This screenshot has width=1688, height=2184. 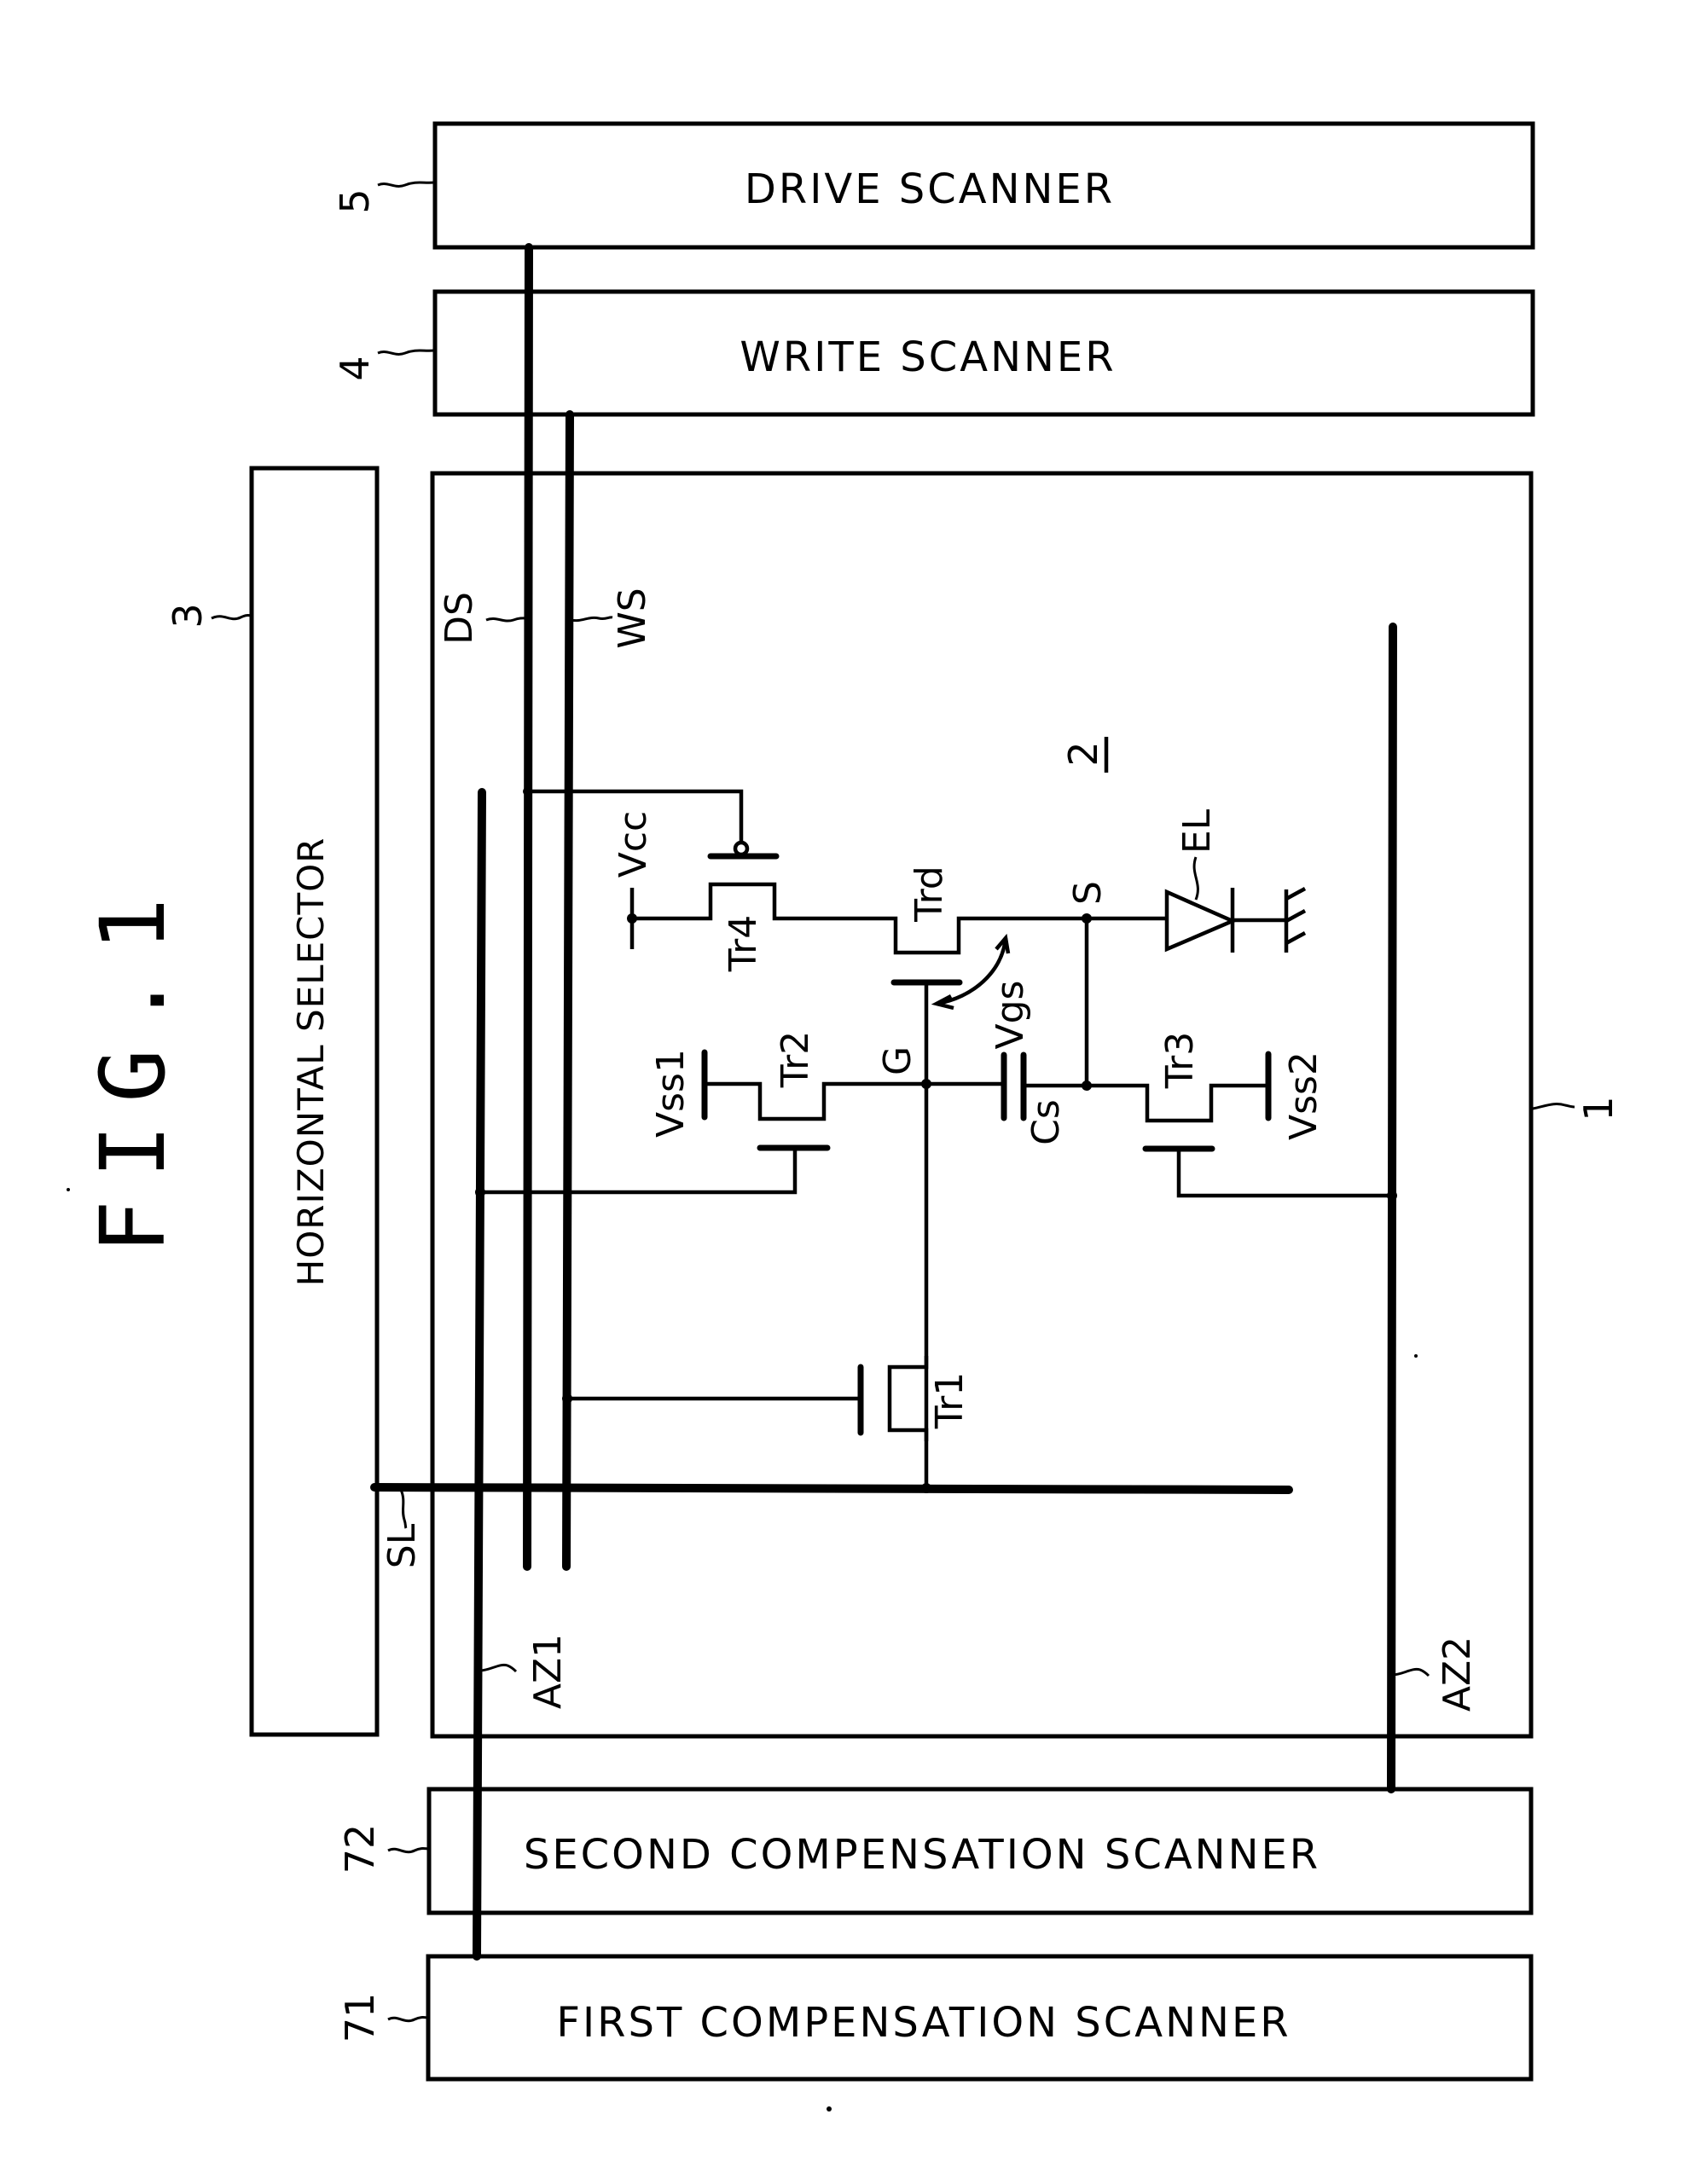 I want to click on az2-junction-dot, so click(x=1392, y=1196).